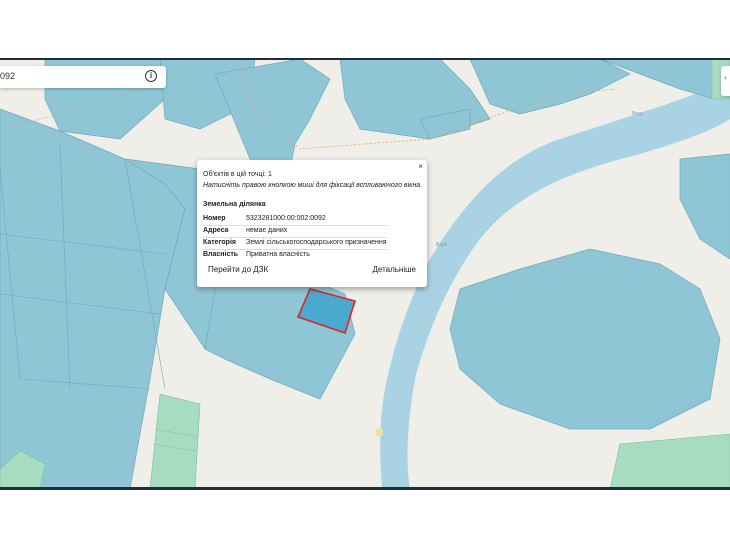 Image resolution: width=730 pixels, height=547 pixels. I want to click on map-control-button: ›, so click(725, 81).